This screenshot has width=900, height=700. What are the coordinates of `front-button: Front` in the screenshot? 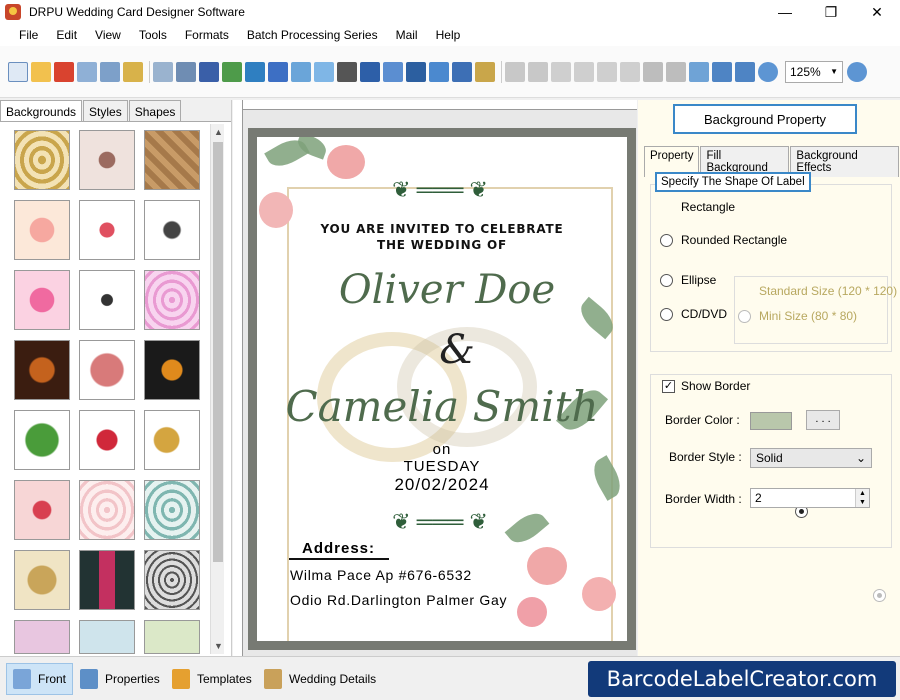 It's located at (40, 679).